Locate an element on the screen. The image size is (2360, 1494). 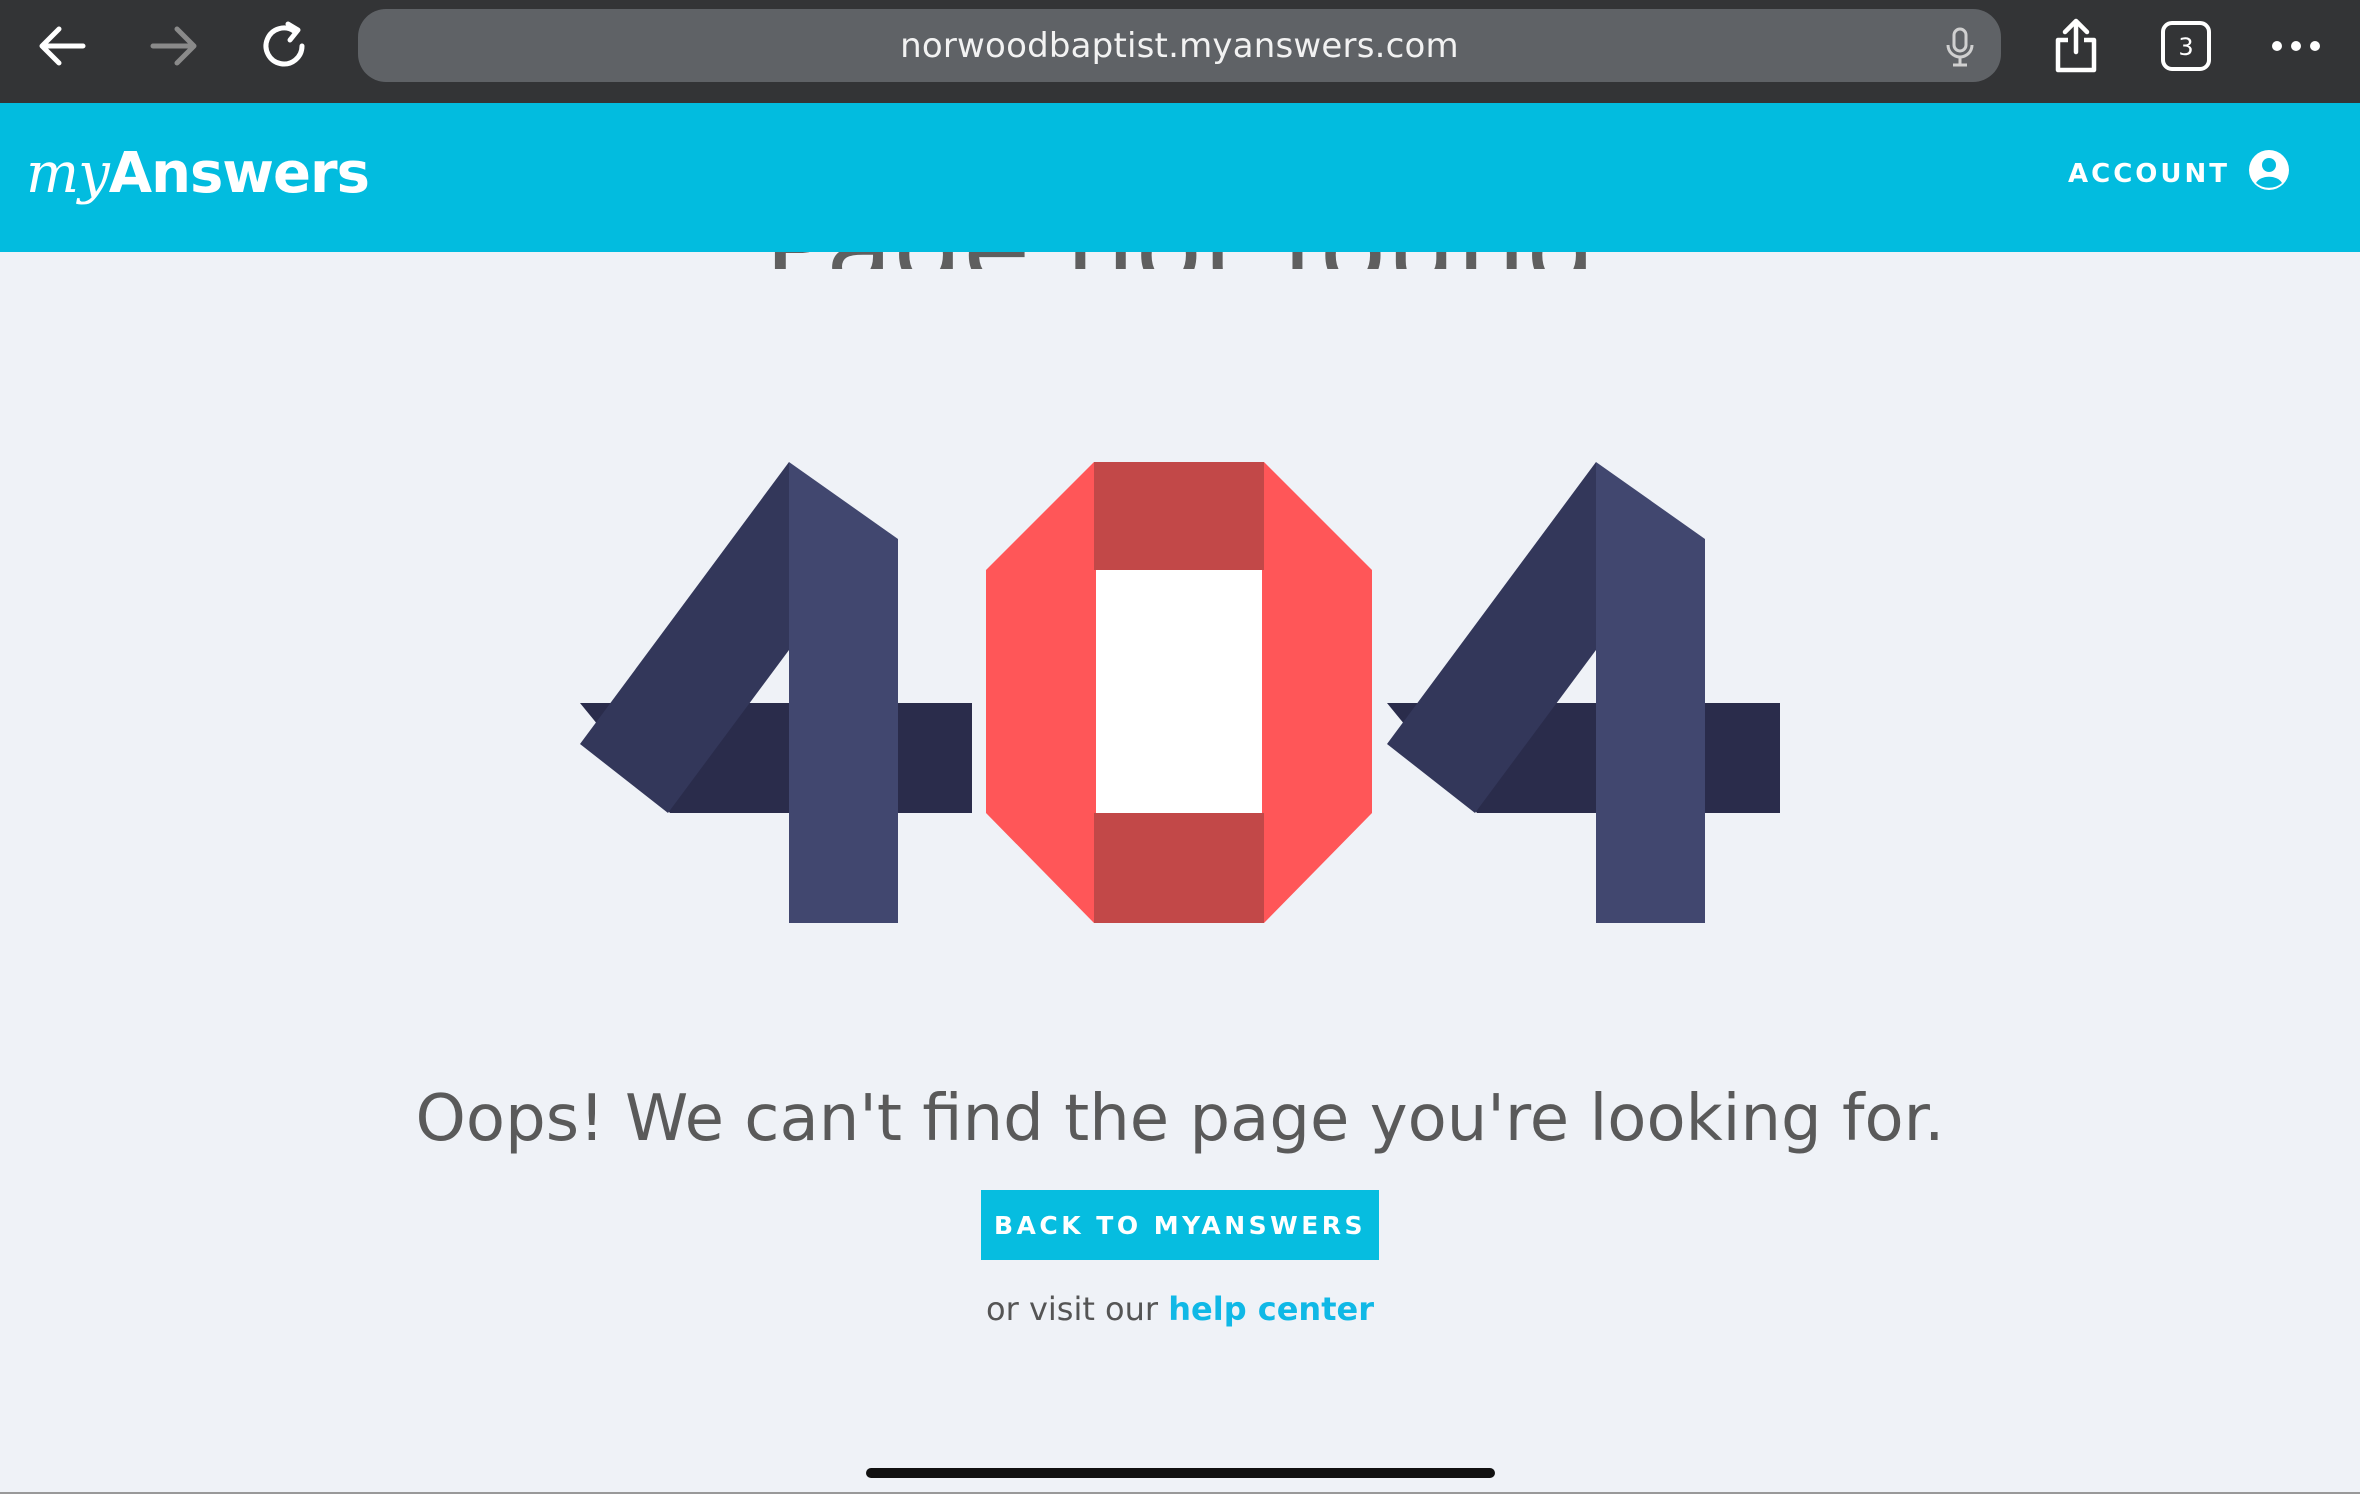
digit-four-right is located at coordinates (1583, 692).